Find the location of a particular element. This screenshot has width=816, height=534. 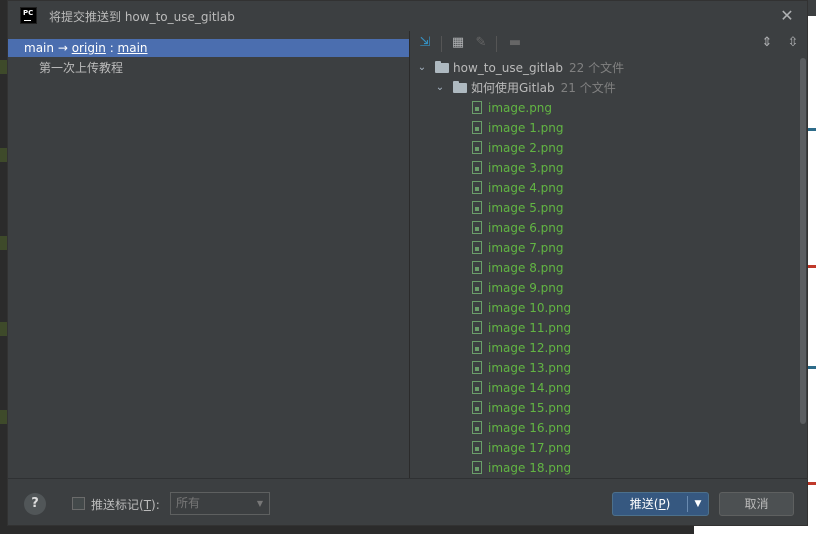

file-name: image 10.png is located at coordinates (530, 308).